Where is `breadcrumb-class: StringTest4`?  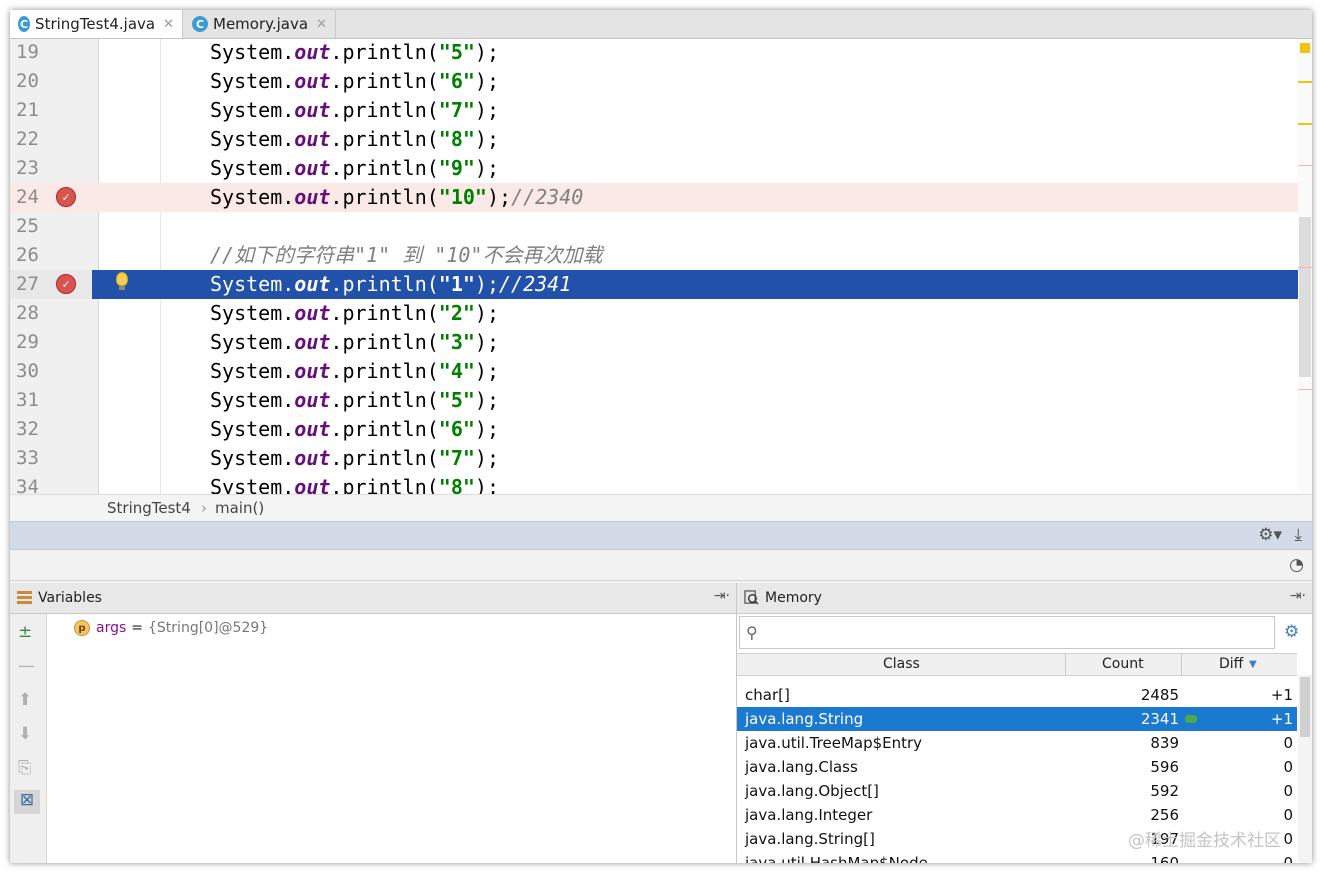 breadcrumb-class: StringTest4 is located at coordinates (149, 508).